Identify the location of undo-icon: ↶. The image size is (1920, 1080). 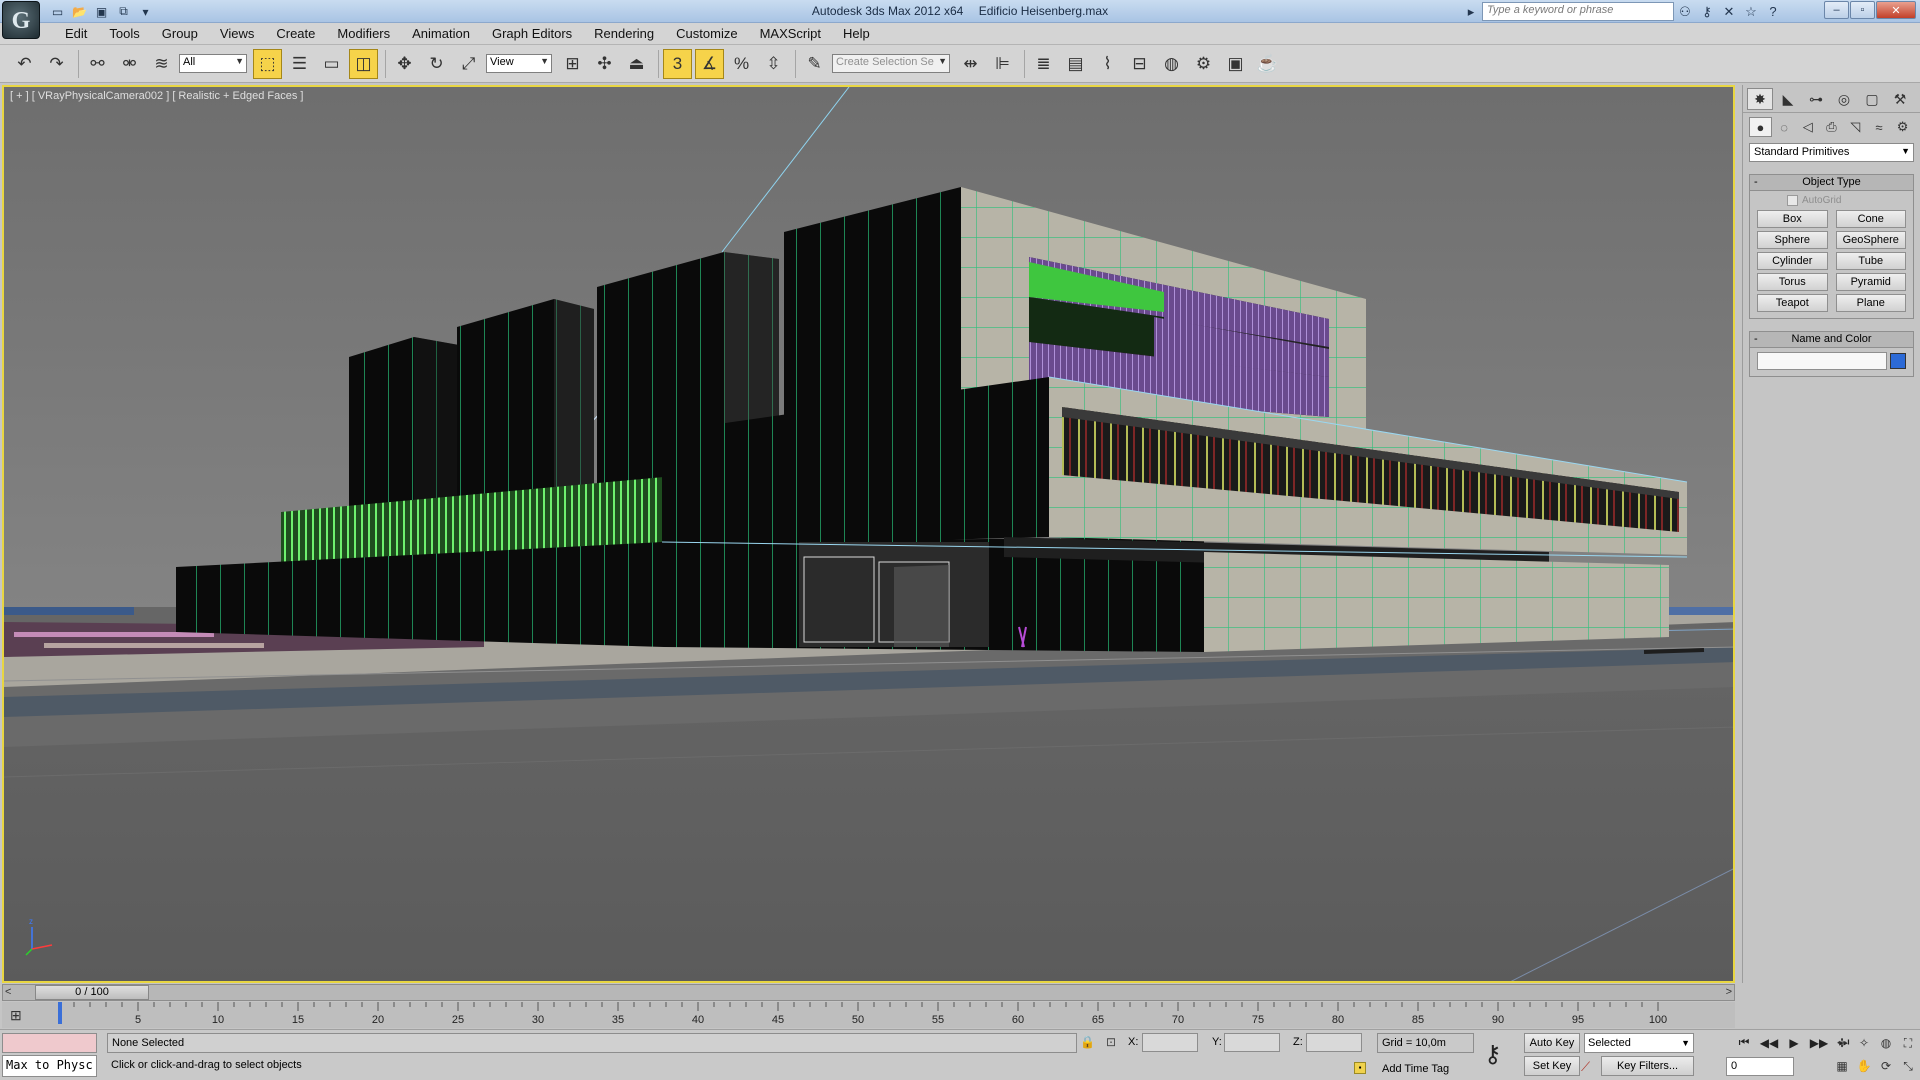
(24, 64).